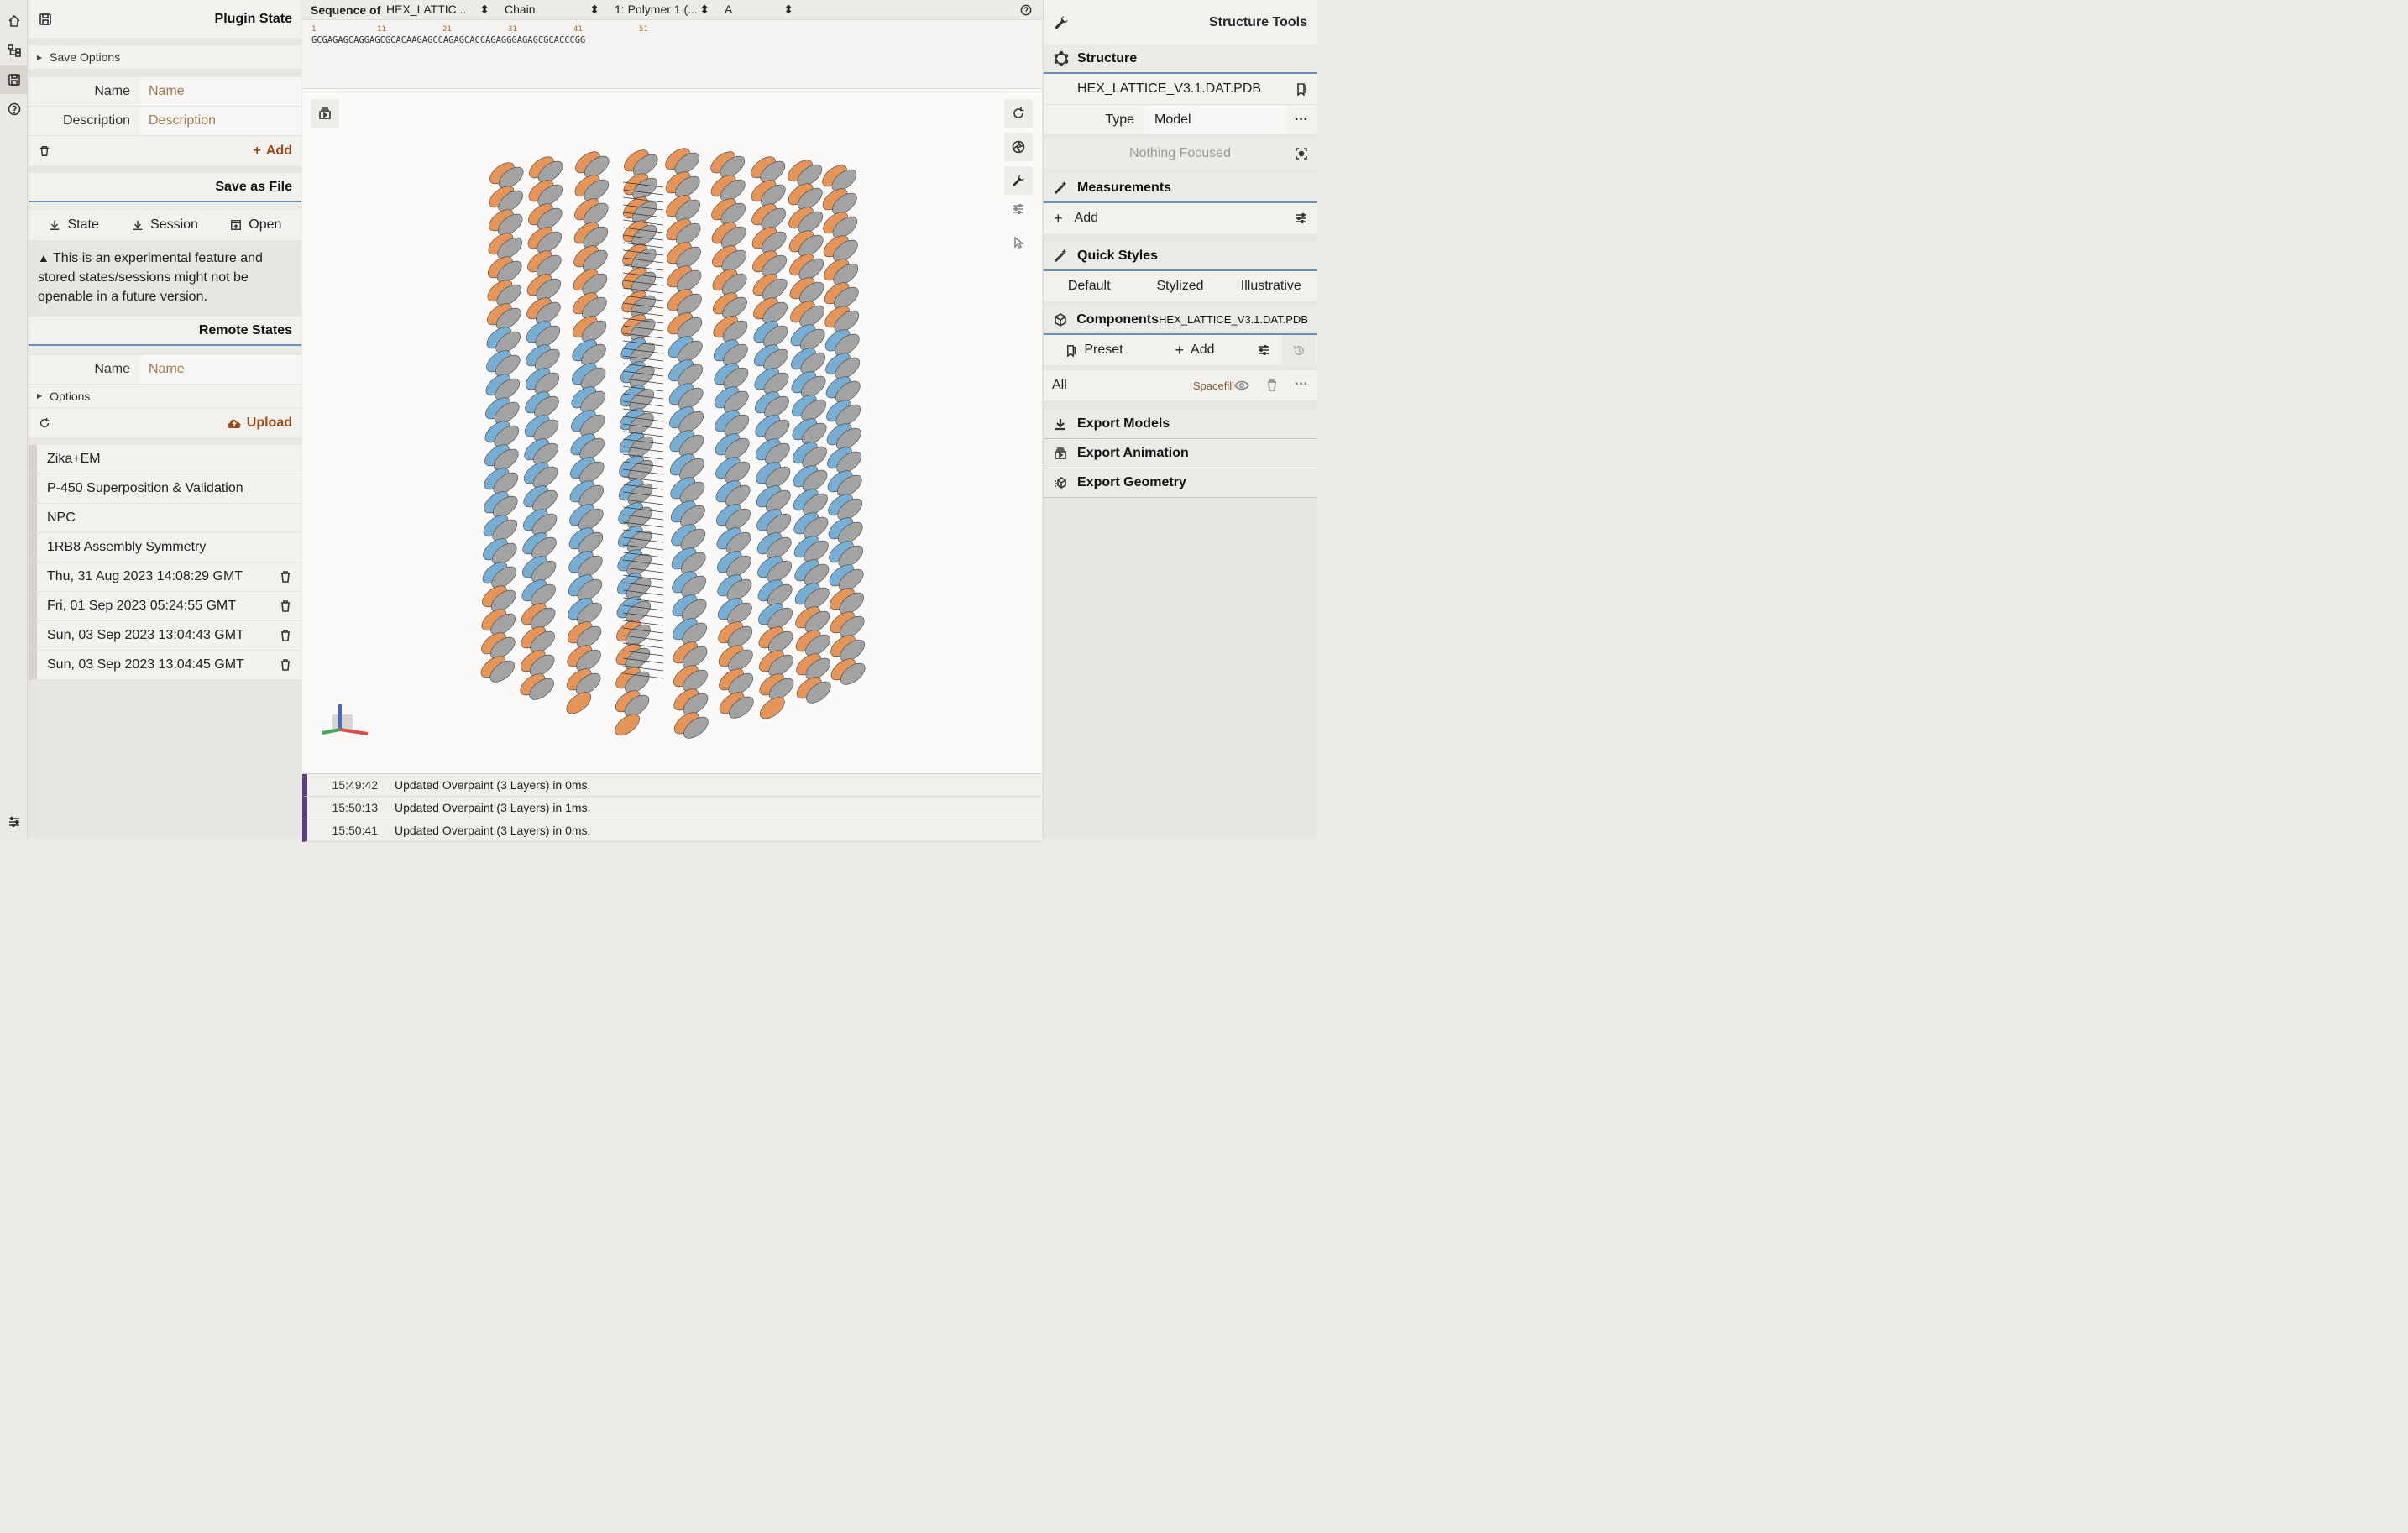 The width and height of the screenshot is (2408, 1533). Describe the element at coordinates (1180, 59) in the screenshot. I see `structure-section-header: Structure` at that location.